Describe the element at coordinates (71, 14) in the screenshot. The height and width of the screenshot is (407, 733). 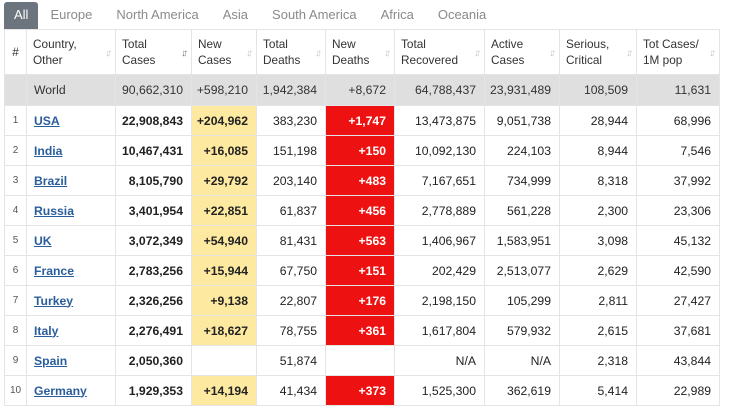
I see `tab-europe: Europe` at that location.